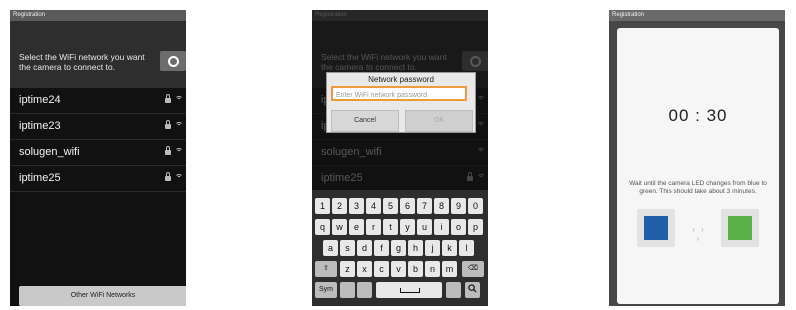  I want to click on key: t, so click(390, 227).